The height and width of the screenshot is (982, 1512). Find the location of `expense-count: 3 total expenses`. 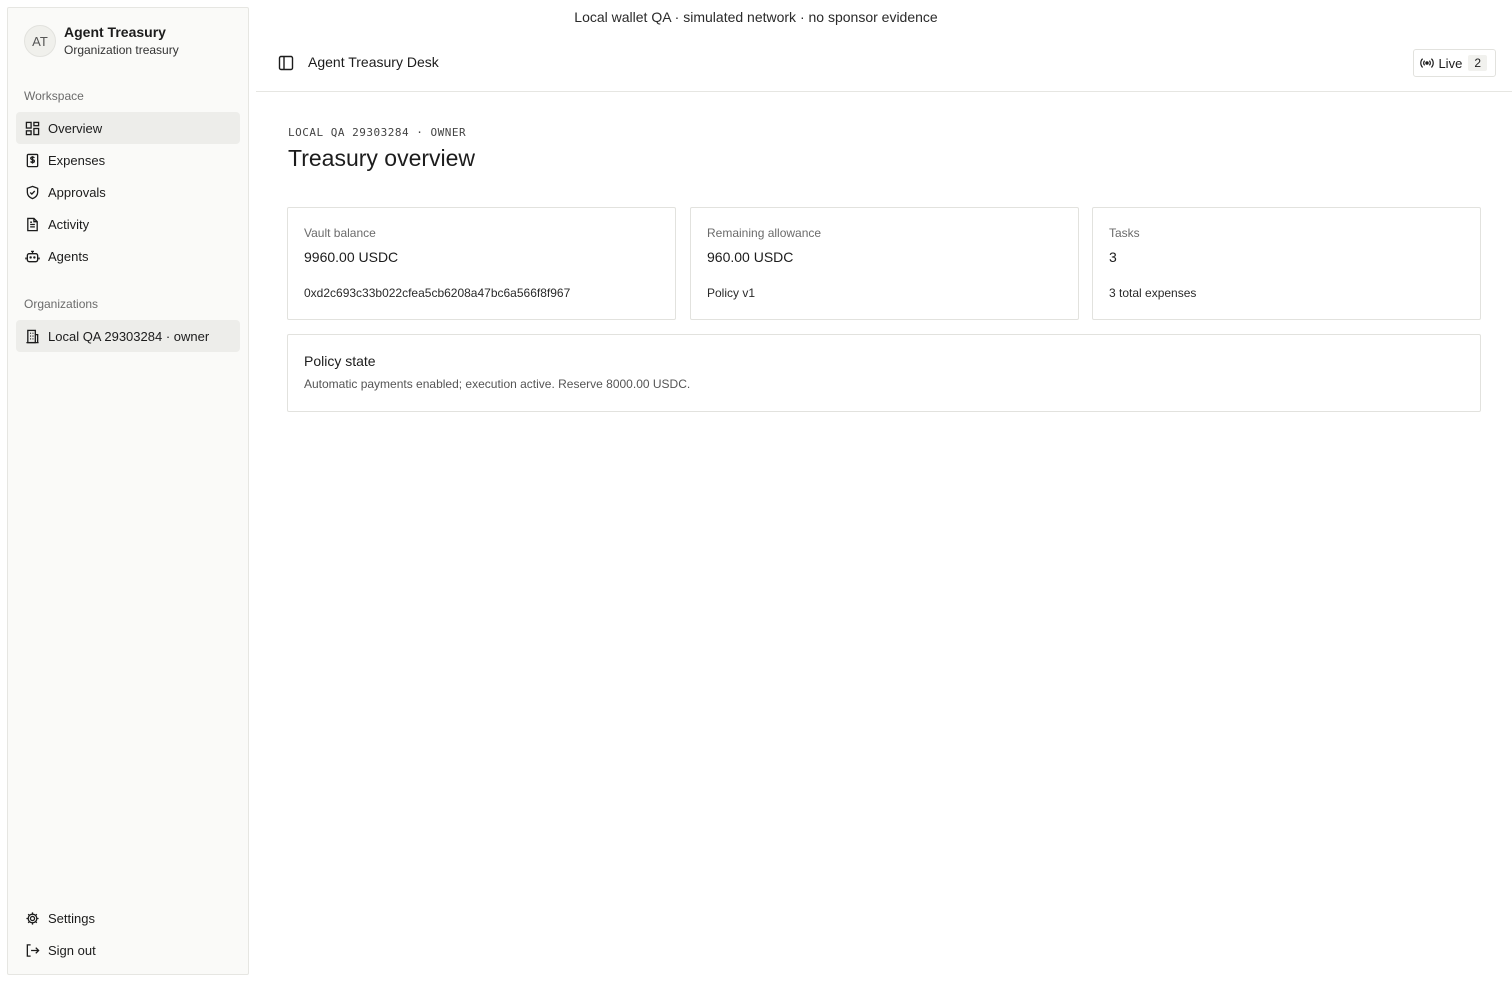

expense-count: 3 total expenses is located at coordinates (1153, 293).